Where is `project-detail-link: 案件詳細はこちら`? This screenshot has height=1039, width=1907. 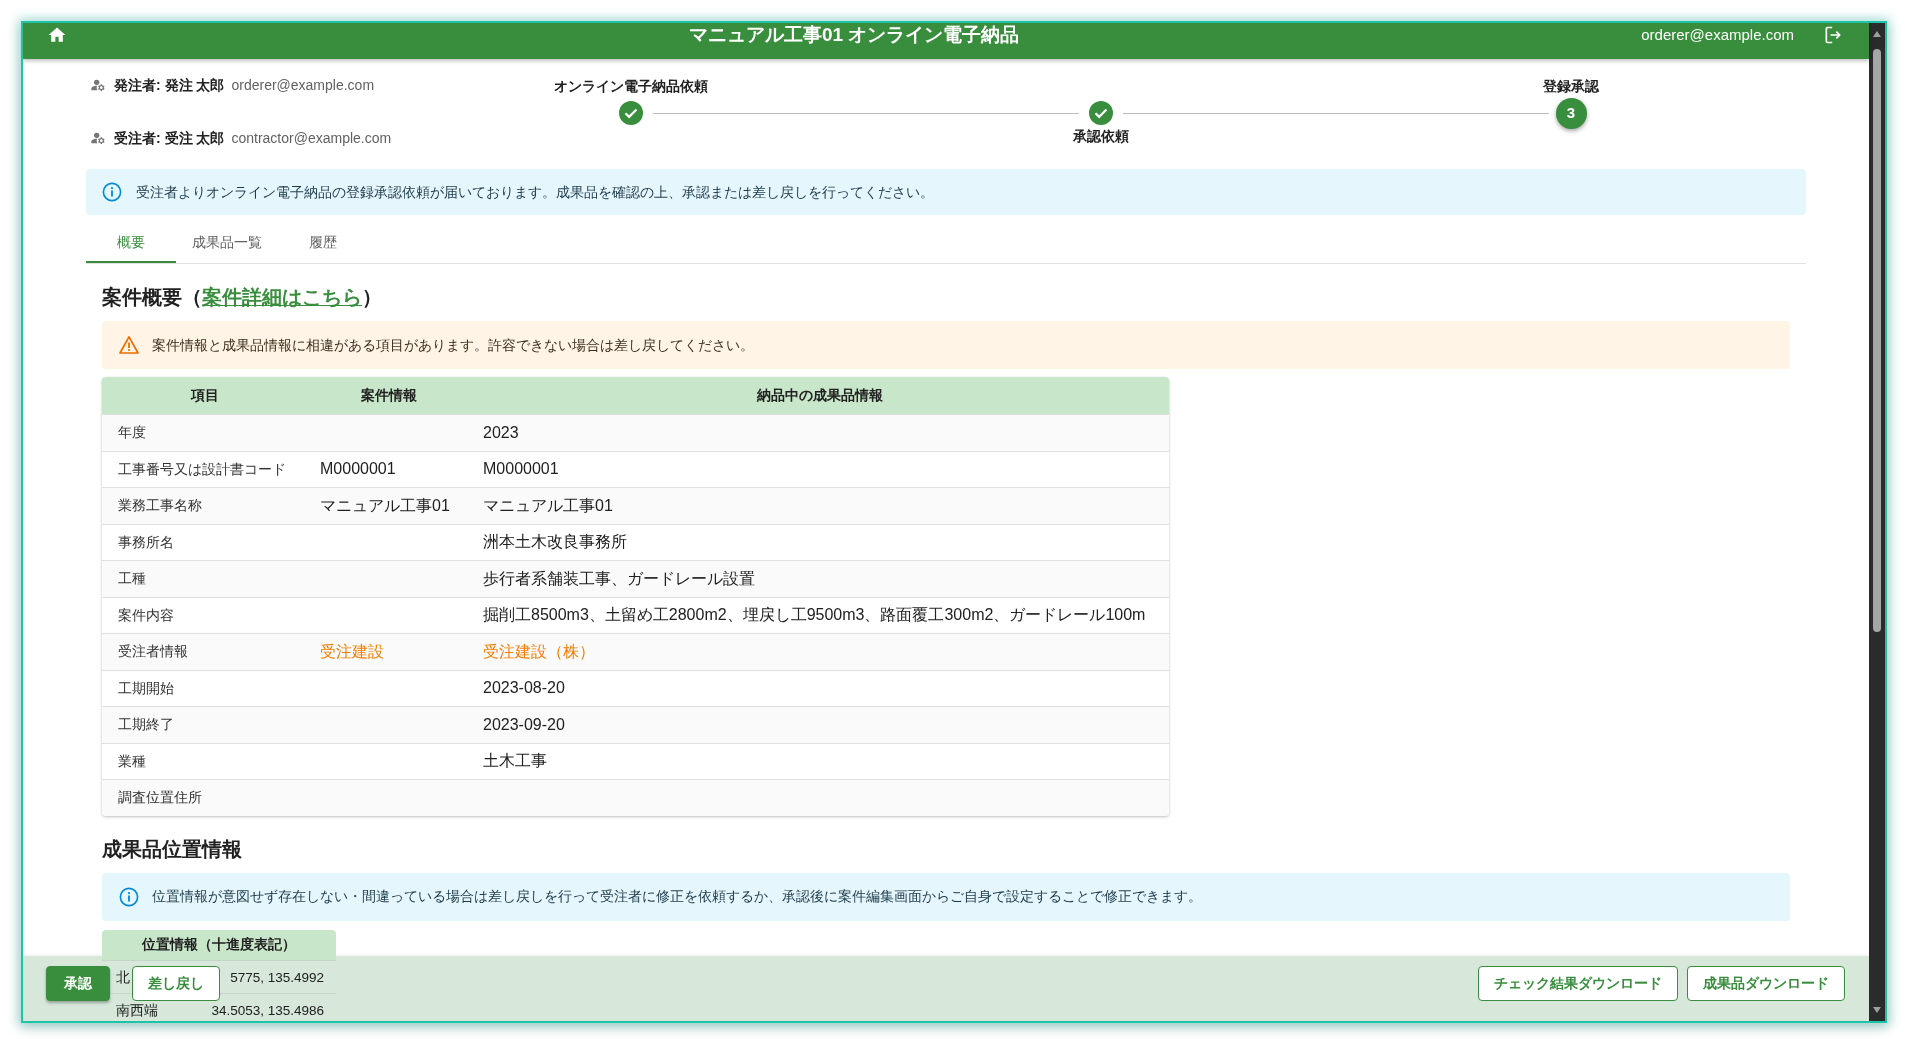
project-detail-link: 案件詳細はこちら is located at coordinates (282, 297).